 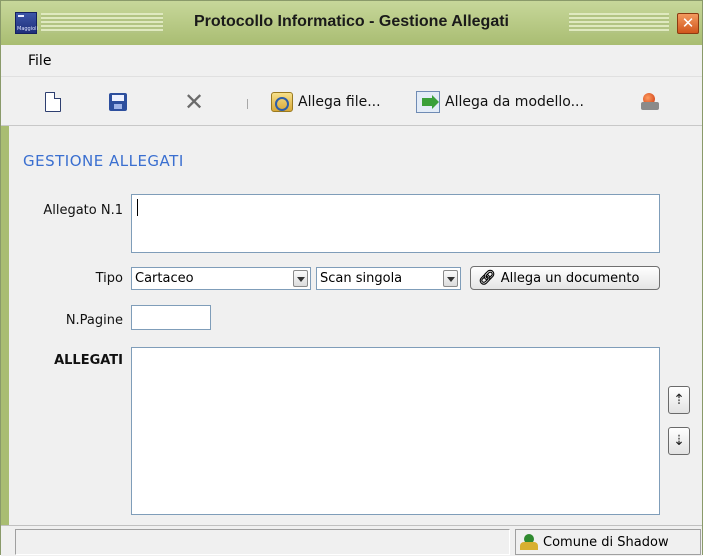 I want to click on toolbar-separator, so click(x=247, y=104).